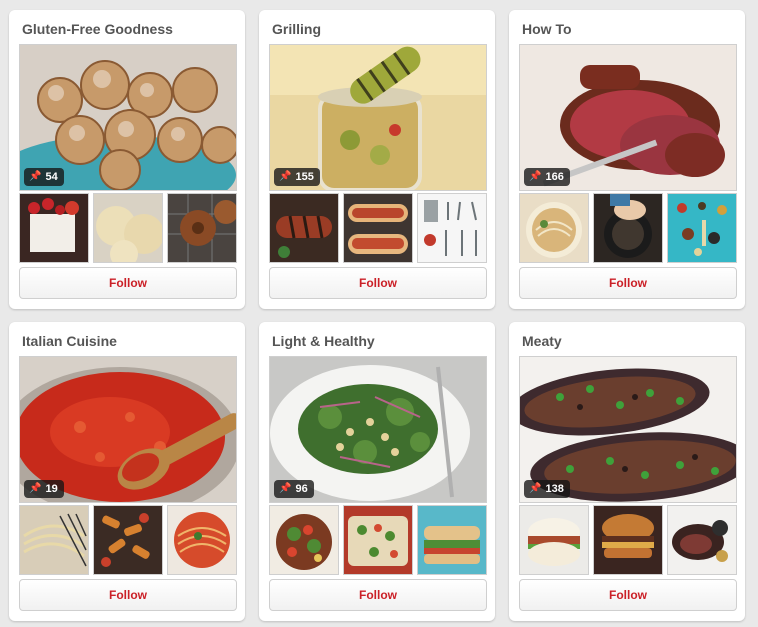  I want to click on sandwich-photo, so click(452, 540).